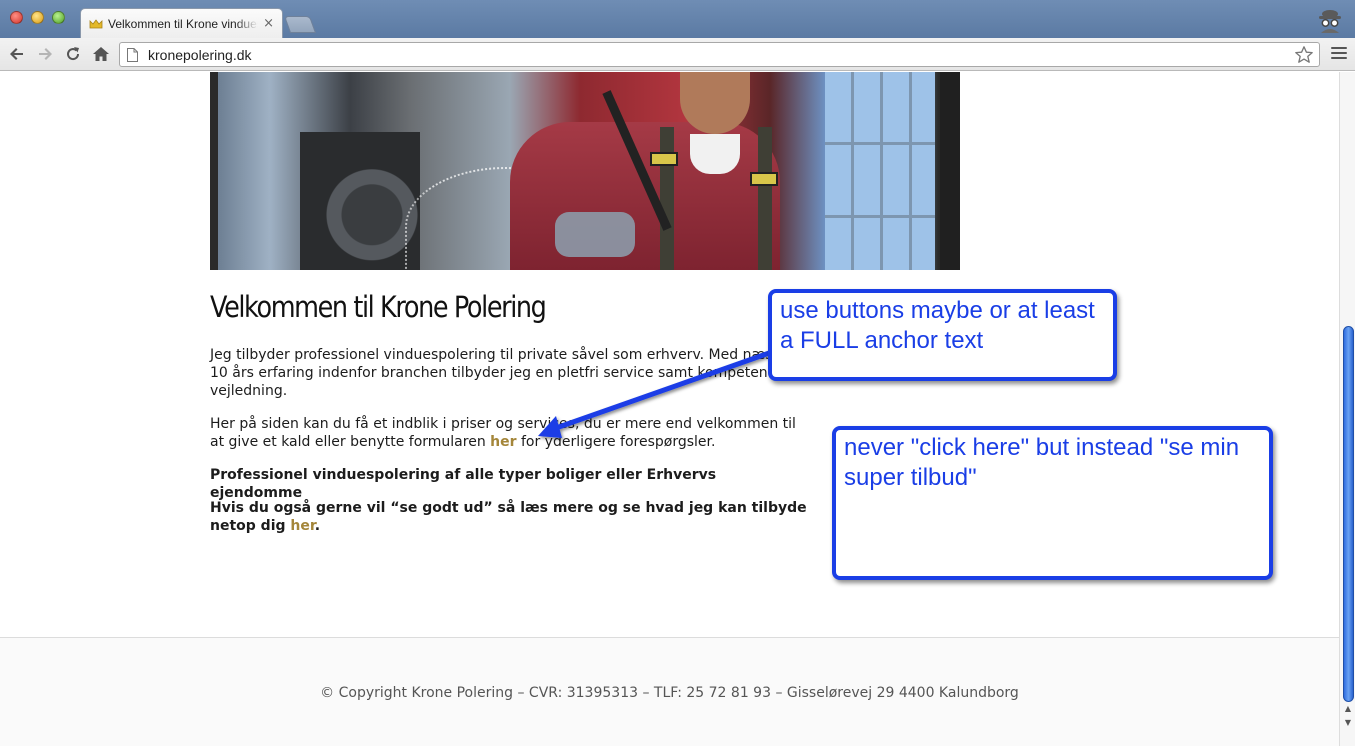  I want to click on home-icon, so click(101, 54).